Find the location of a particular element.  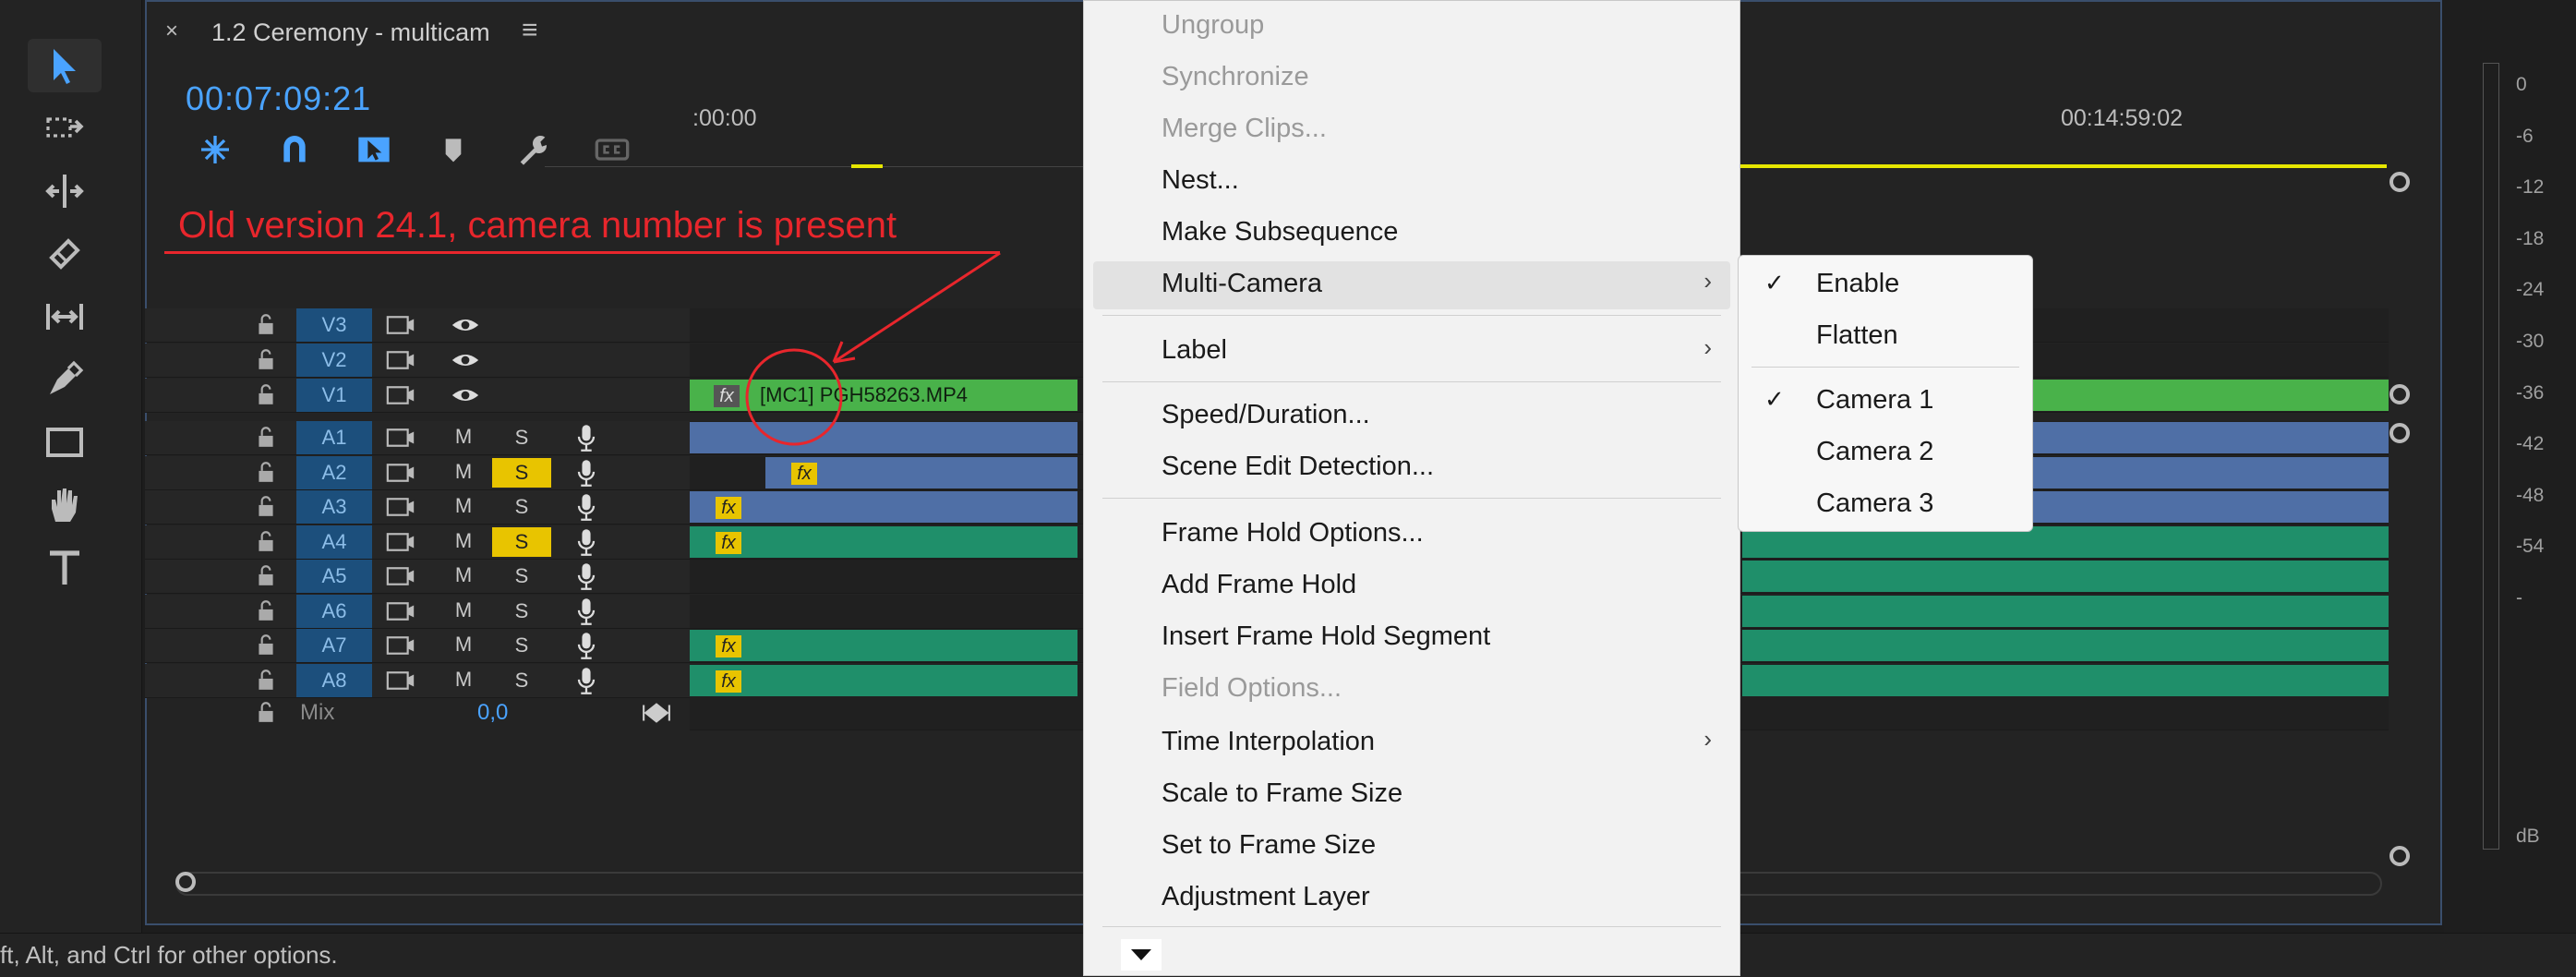

type-tool is located at coordinates (65, 568).